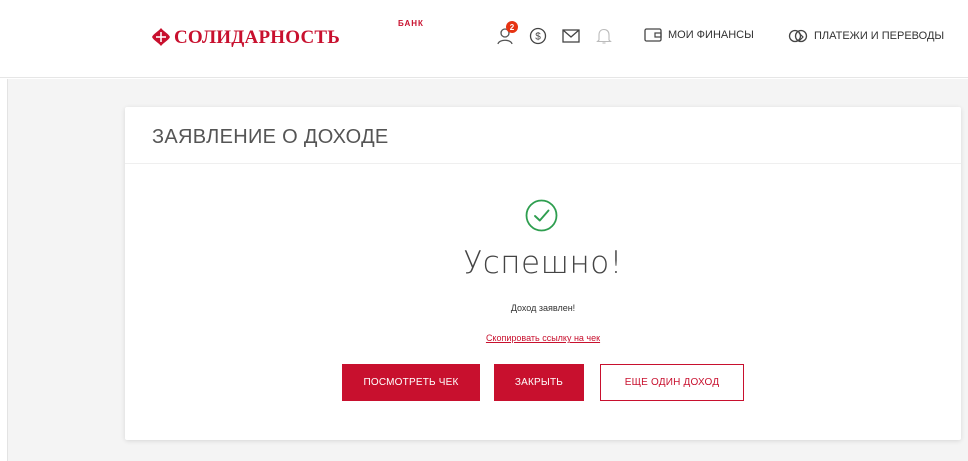  Describe the element at coordinates (798, 36) in the screenshot. I see `transfer-icon` at that location.